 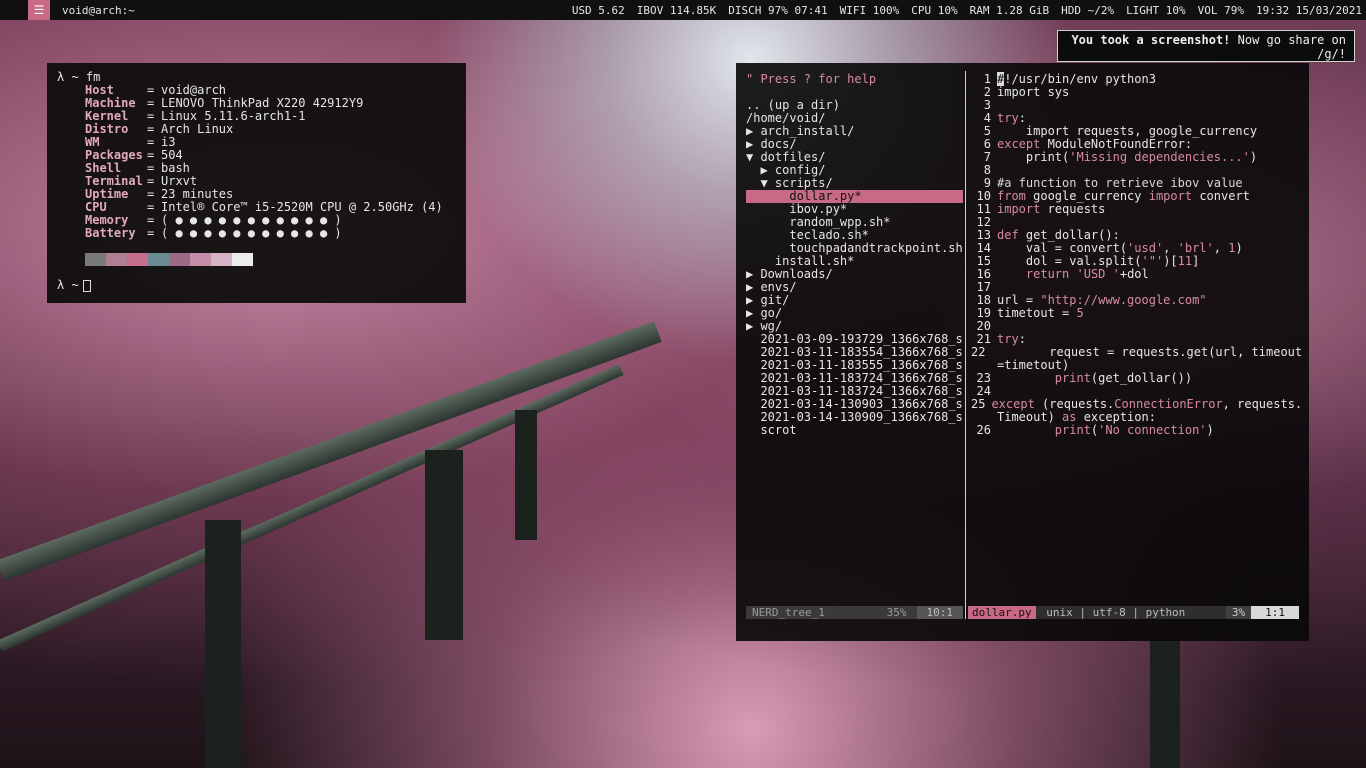 What do you see at coordinates (869, 10) in the screenshot?
I see `status-item: WIFI 100%` at bounding box center [869, 10].